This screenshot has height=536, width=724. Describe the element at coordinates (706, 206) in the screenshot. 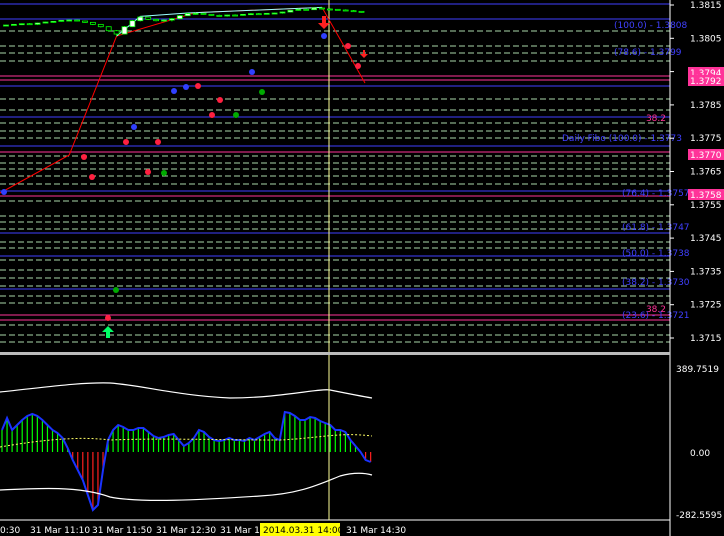

I see `price-axis-label: 1.3755` at that location.